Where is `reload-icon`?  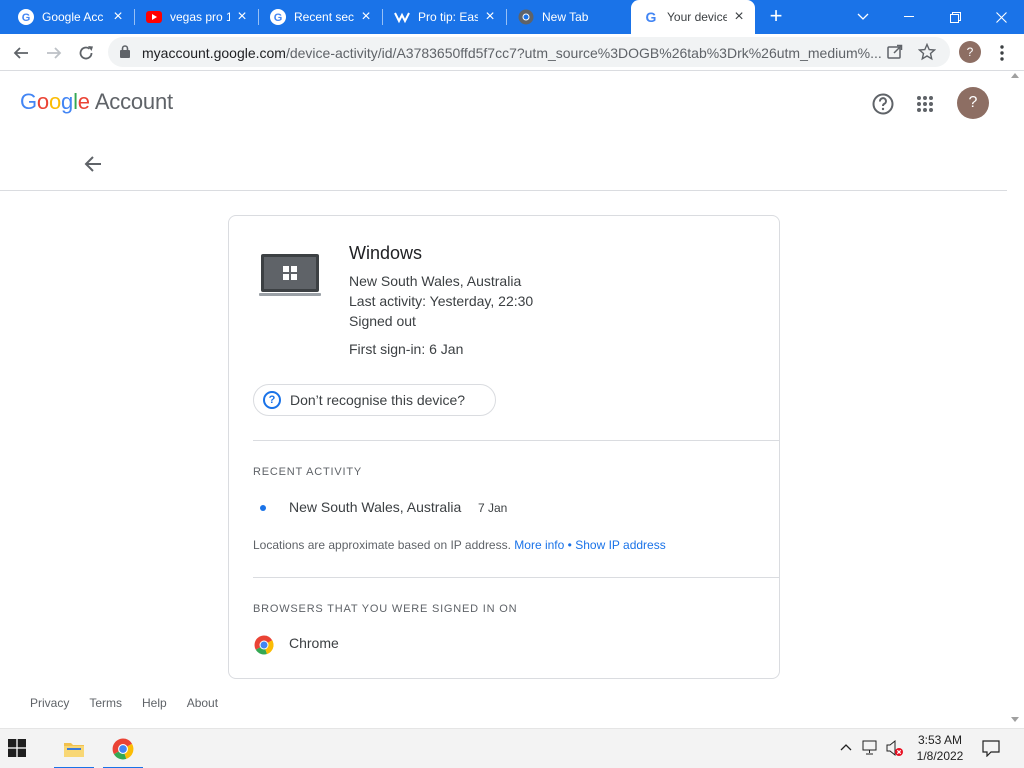 reload-icon is located at coordinates (86, 53).